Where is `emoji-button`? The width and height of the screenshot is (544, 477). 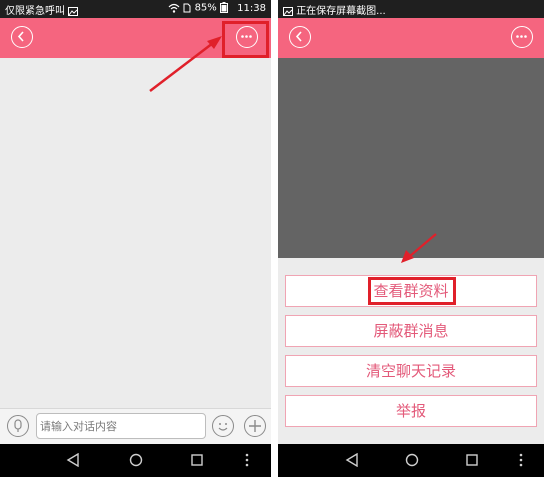
emoji-button is located at coordinates (223, 426).